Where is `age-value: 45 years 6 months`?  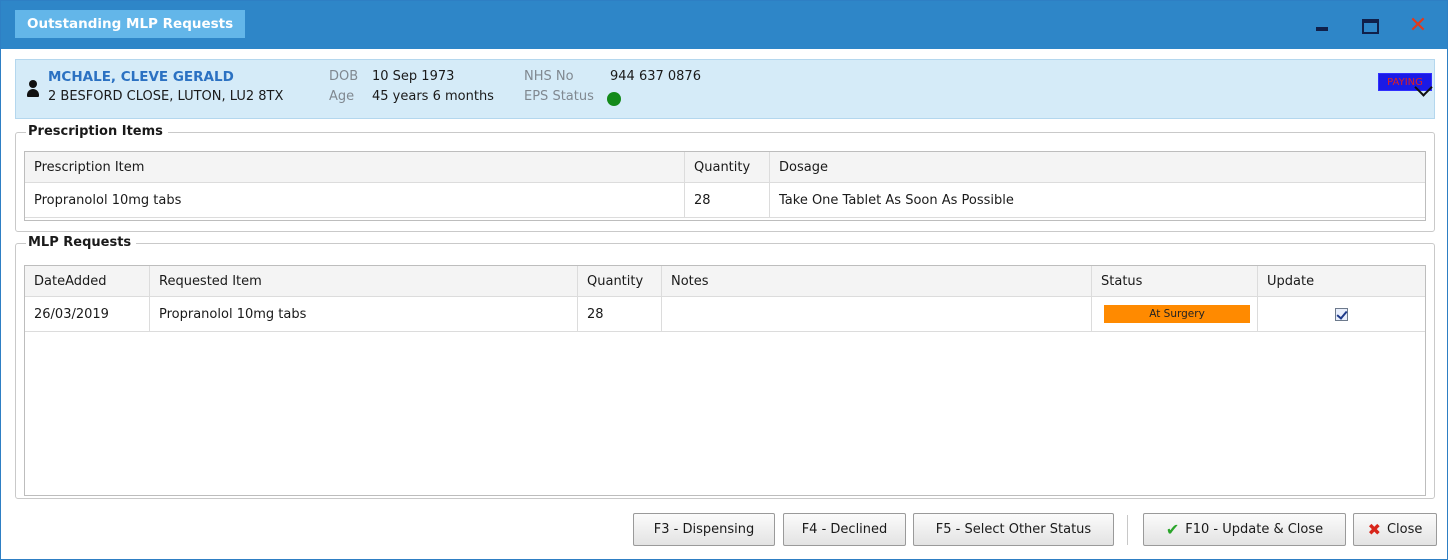
age-value: 45 years 6 months is located at coordinates (433, 96).